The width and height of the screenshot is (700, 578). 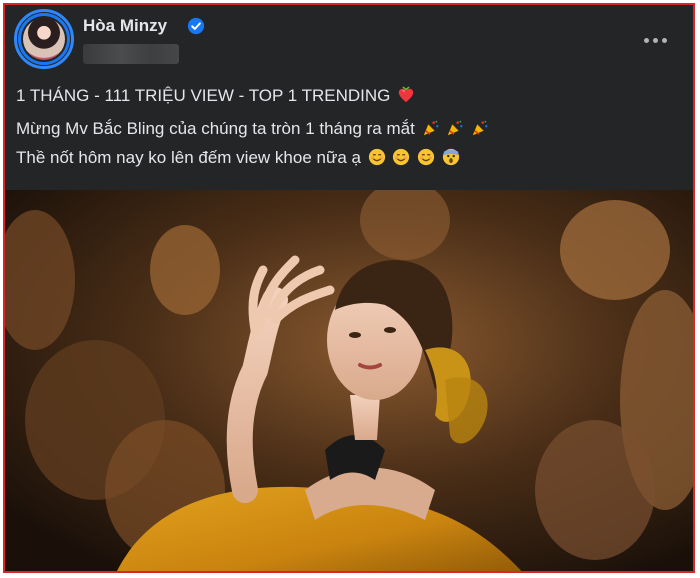 What do you see at coordinates (406, 94) in the screenshot?
I see `red-heart-gem-icon` at bounding box center [406, 94].